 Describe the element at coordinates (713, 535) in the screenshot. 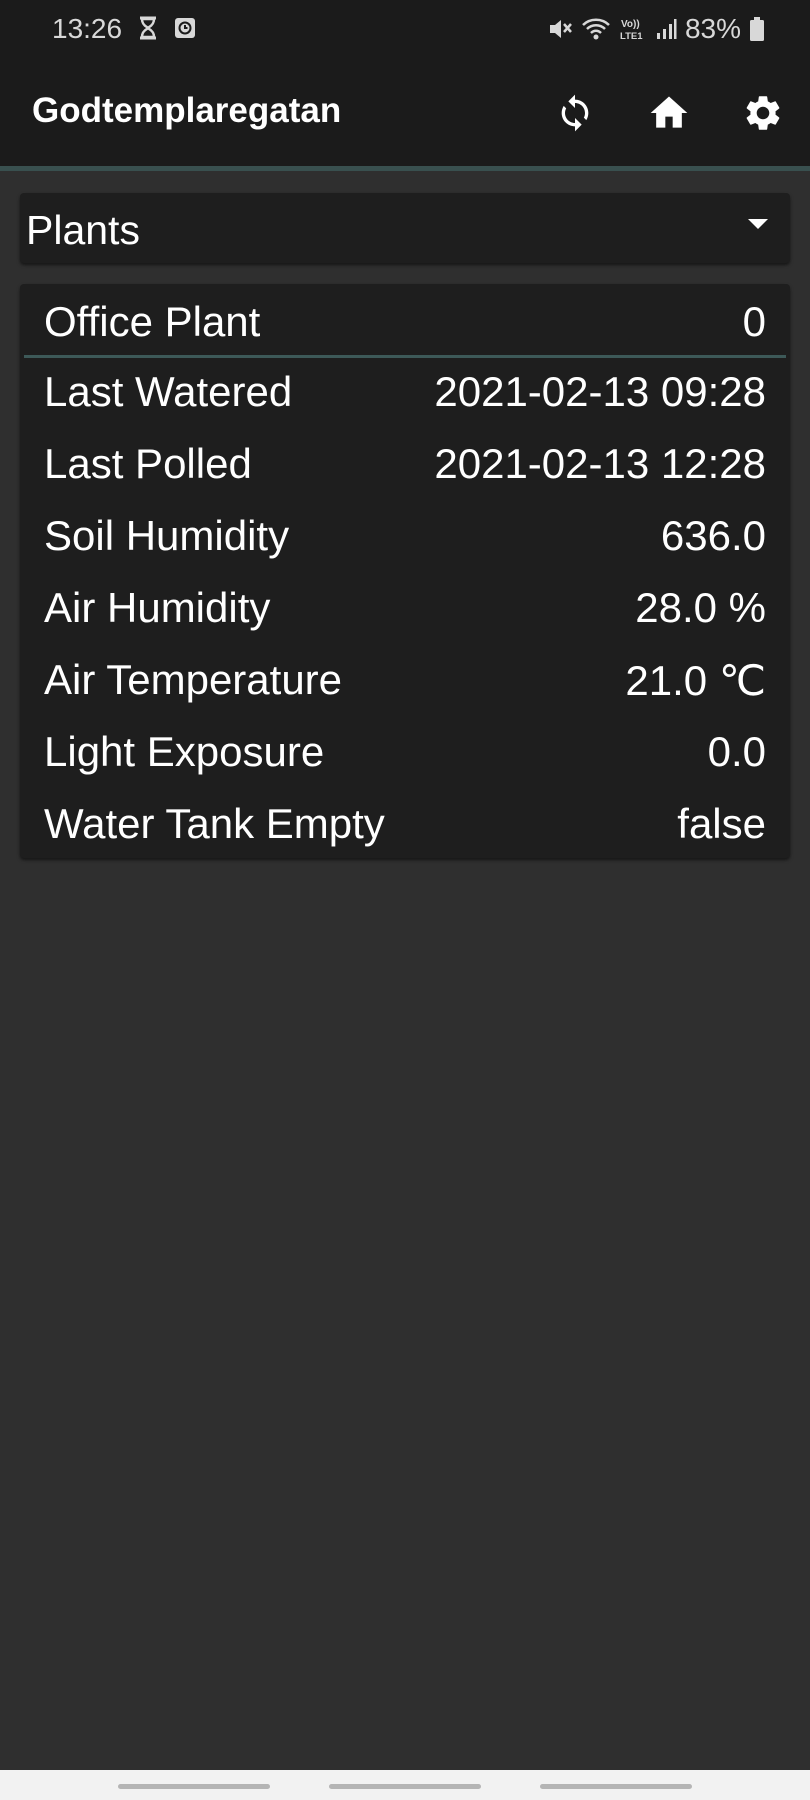

I see `reading-value: 636.0` at that location.